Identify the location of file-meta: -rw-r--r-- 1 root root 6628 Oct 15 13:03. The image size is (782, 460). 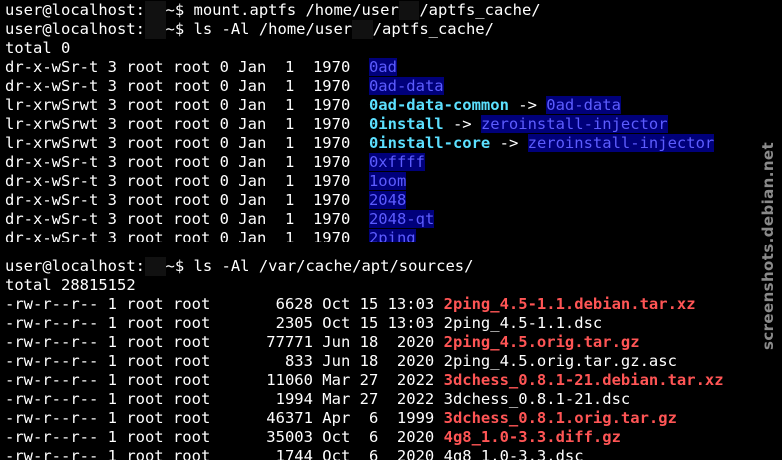
(224, 304).